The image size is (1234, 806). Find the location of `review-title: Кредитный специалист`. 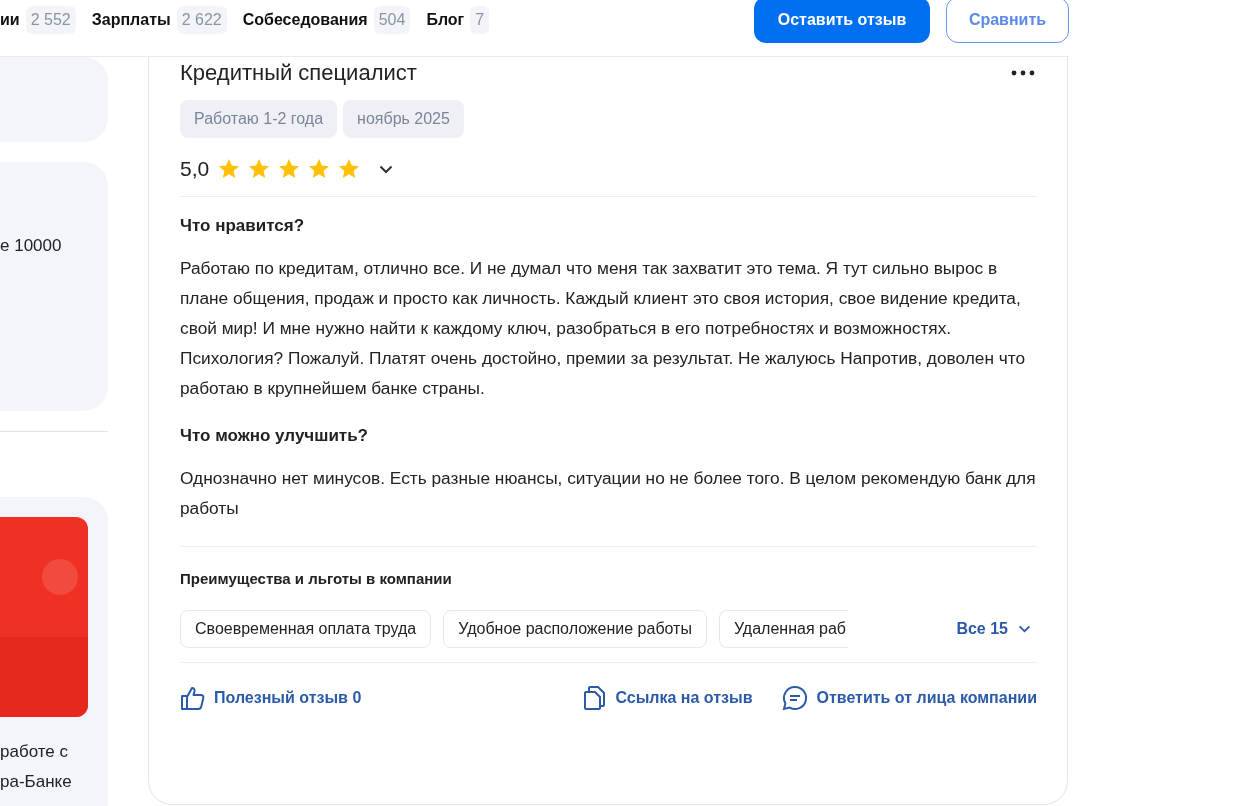

review-title: Кредитный специалист is located at coordinates (298, 73).